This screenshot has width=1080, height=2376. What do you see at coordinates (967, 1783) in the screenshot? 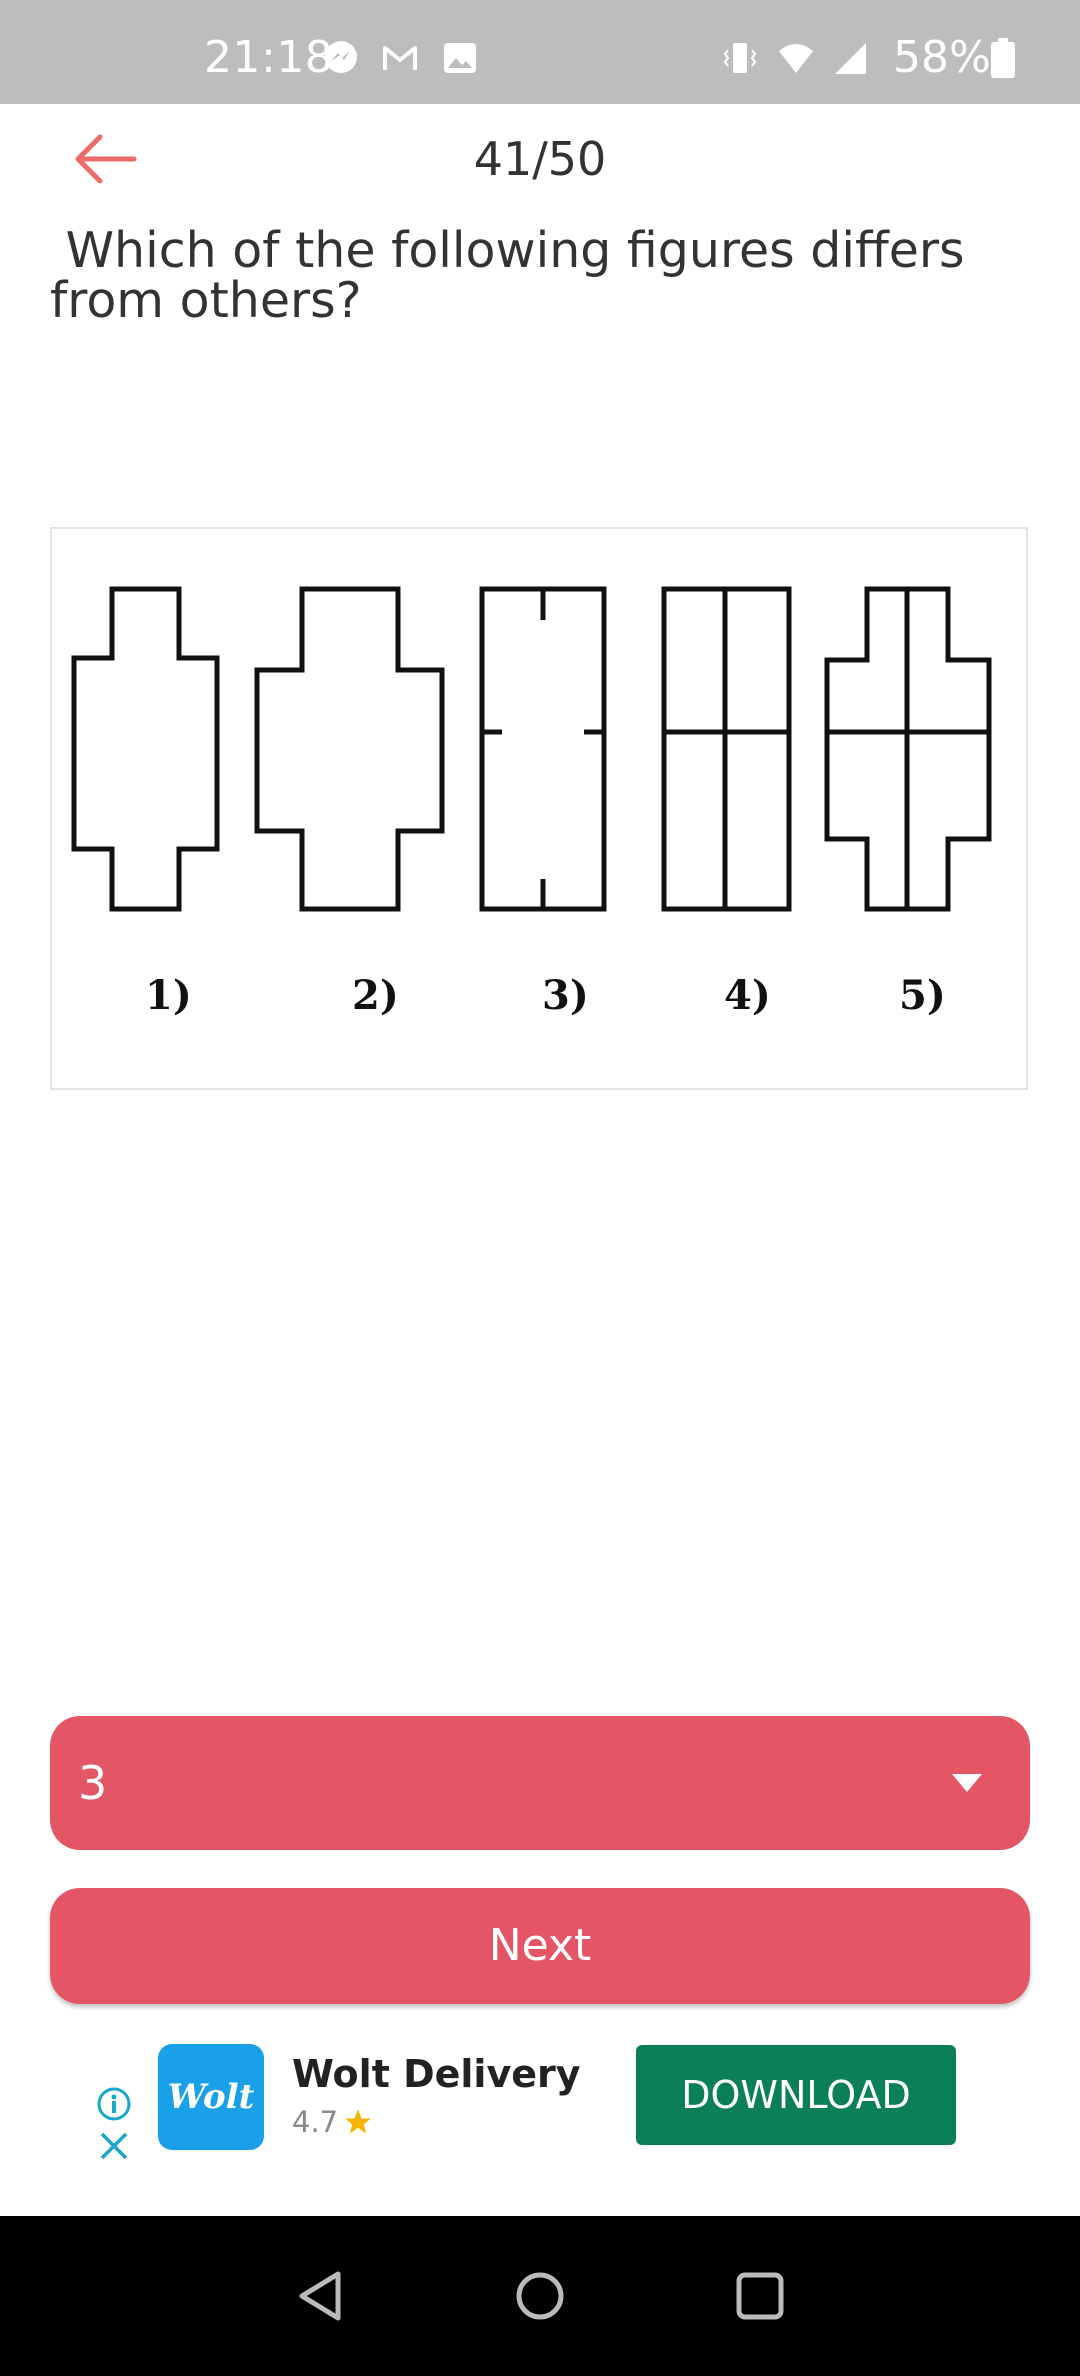
I see `caret-down-icon` at bounding box center [967, 1783].